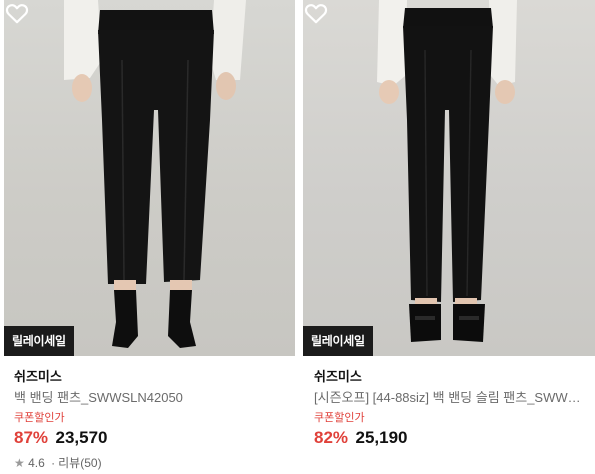 The image size is (595, 474). What do you see at coordinates (31, 437) in the screenshot?
I see `discount-rate: 87%` at bounding box center [31, 437].